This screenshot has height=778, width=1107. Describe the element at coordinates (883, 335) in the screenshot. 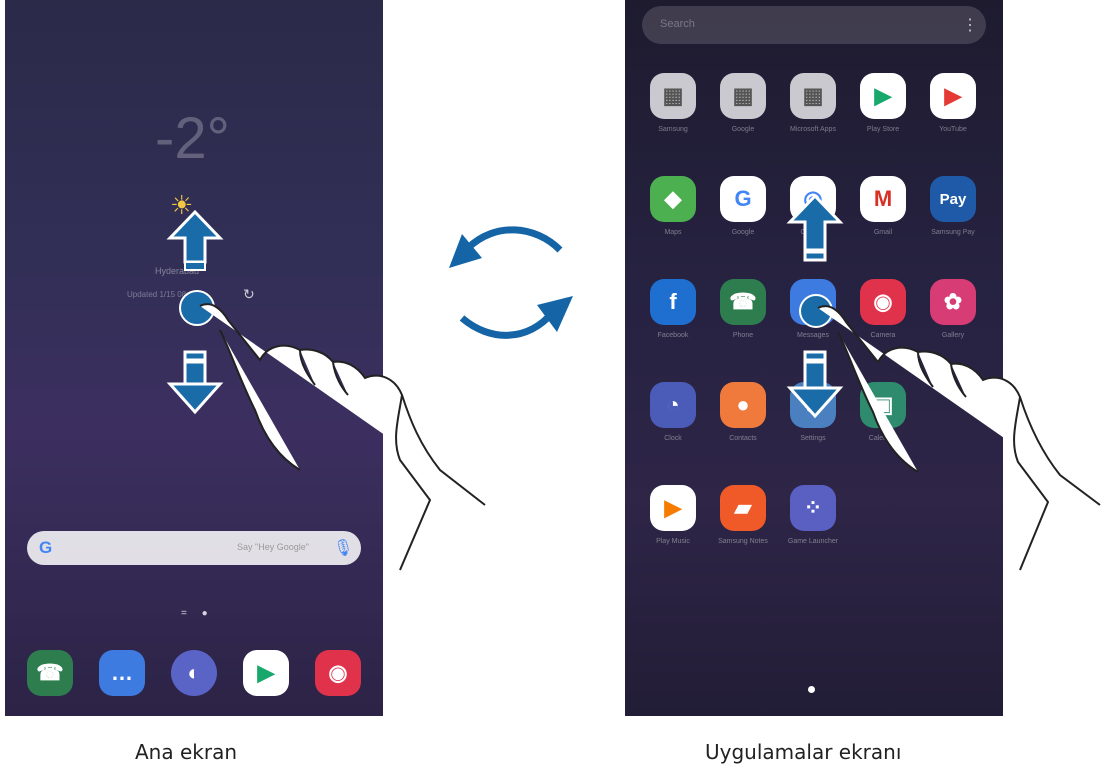

I see `app-label: Camera` at that location.